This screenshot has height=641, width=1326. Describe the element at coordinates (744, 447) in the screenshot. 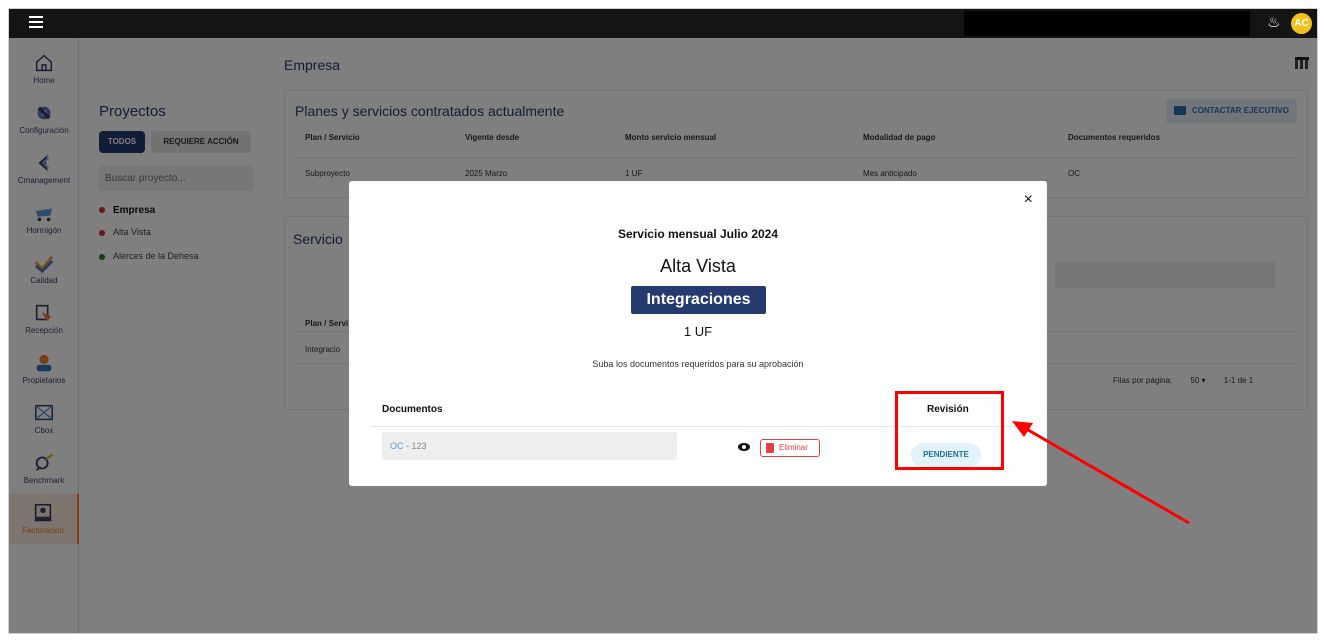

I see `eye-icon` at that location.